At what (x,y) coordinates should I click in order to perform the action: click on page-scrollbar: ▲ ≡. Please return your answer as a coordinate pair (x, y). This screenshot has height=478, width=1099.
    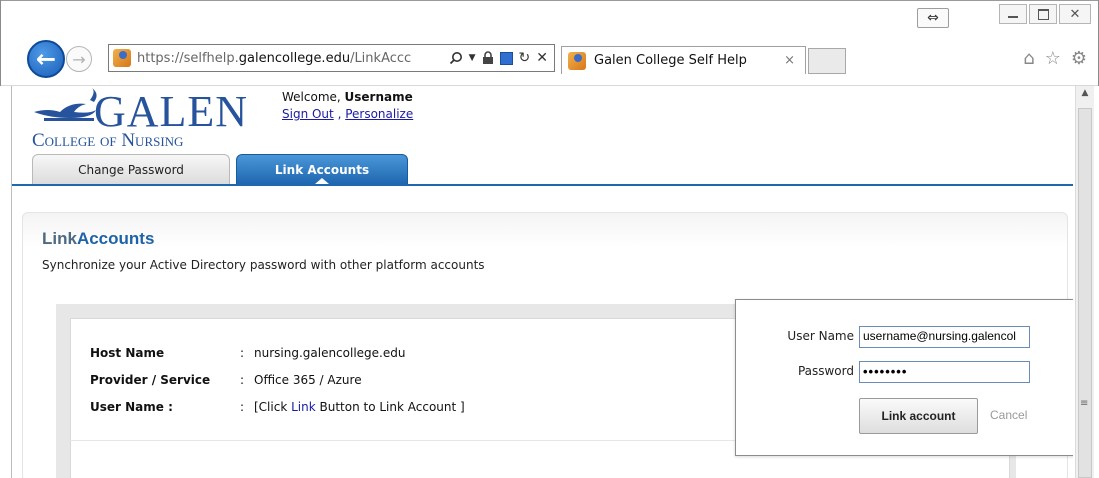
    Looking at the image, I should click on (1084, 282).